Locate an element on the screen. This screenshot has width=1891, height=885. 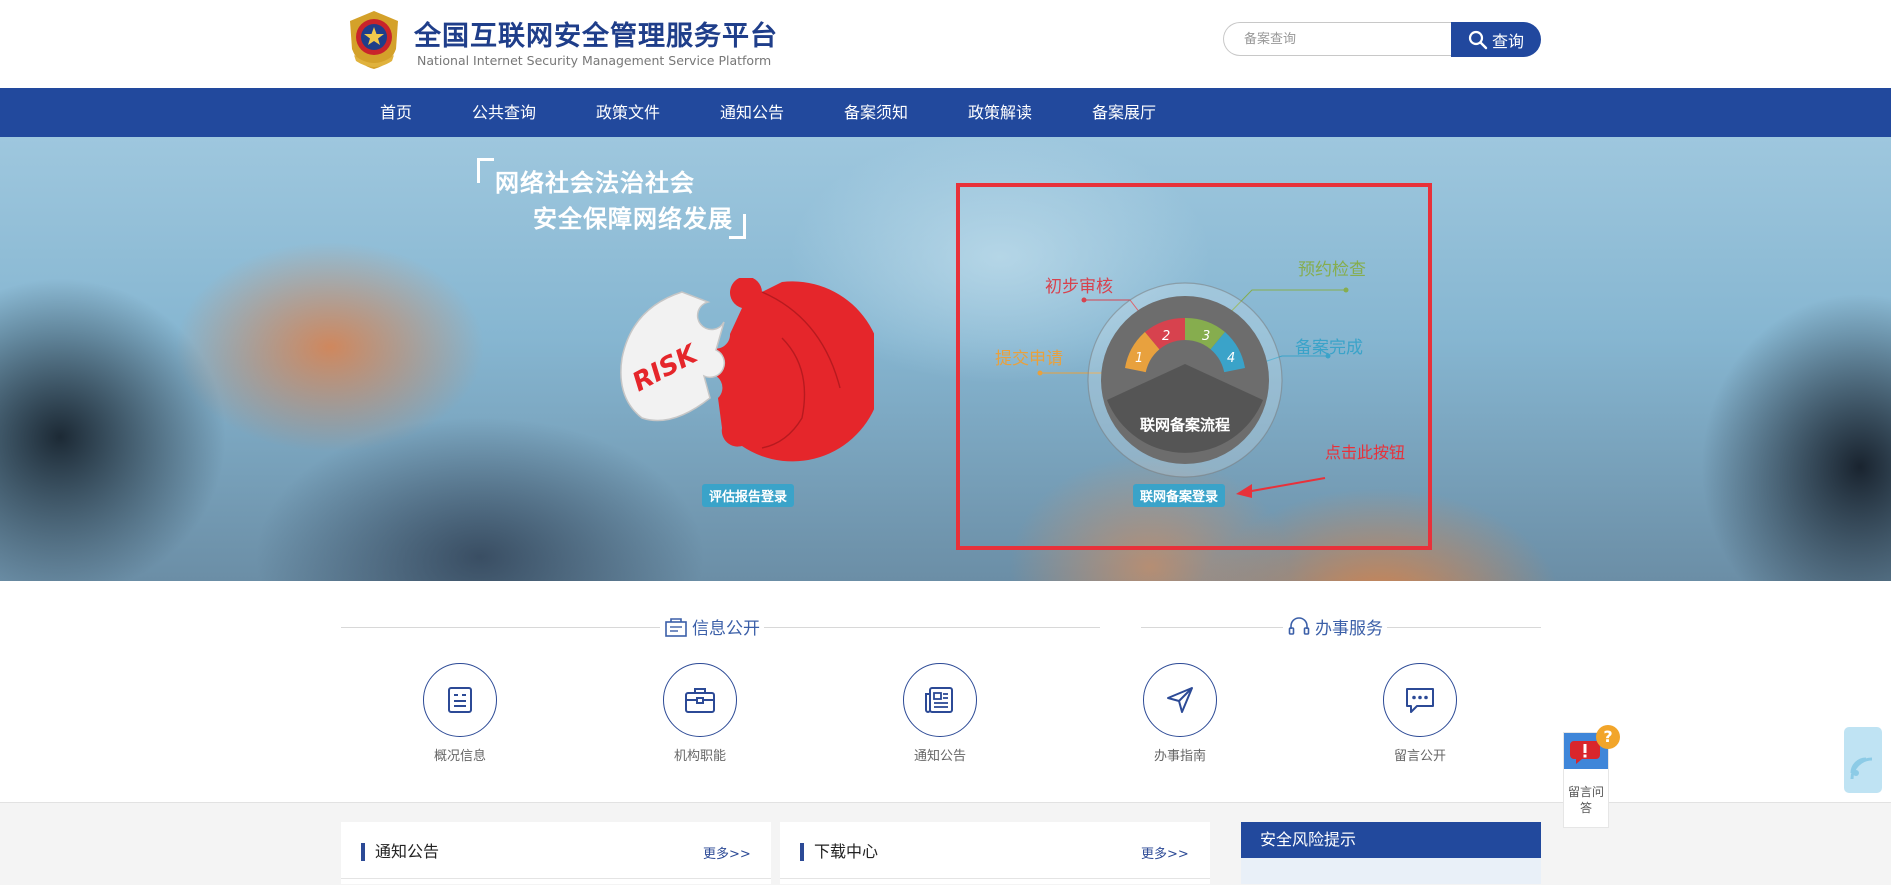
search-button-label: 查询 is located at coordinates (1507, 41).